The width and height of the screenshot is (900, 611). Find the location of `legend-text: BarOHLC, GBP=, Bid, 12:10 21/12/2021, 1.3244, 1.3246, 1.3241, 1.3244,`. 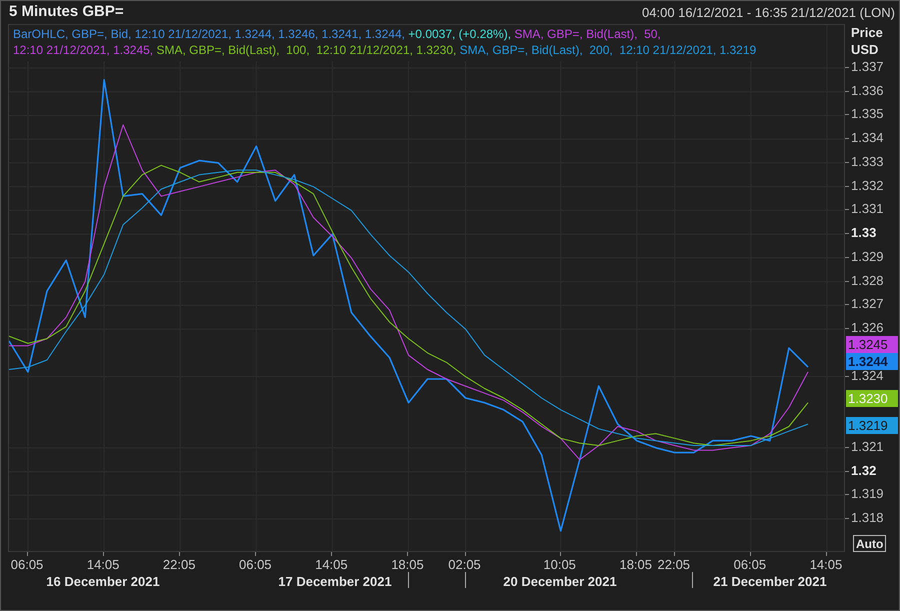

legend-text: BarOHLC, GBP=, Bid, 12:10 21/12/2021, 1.3244, 1.3246, 1.3241, 1.3244, is located at coordinates (209, 34).